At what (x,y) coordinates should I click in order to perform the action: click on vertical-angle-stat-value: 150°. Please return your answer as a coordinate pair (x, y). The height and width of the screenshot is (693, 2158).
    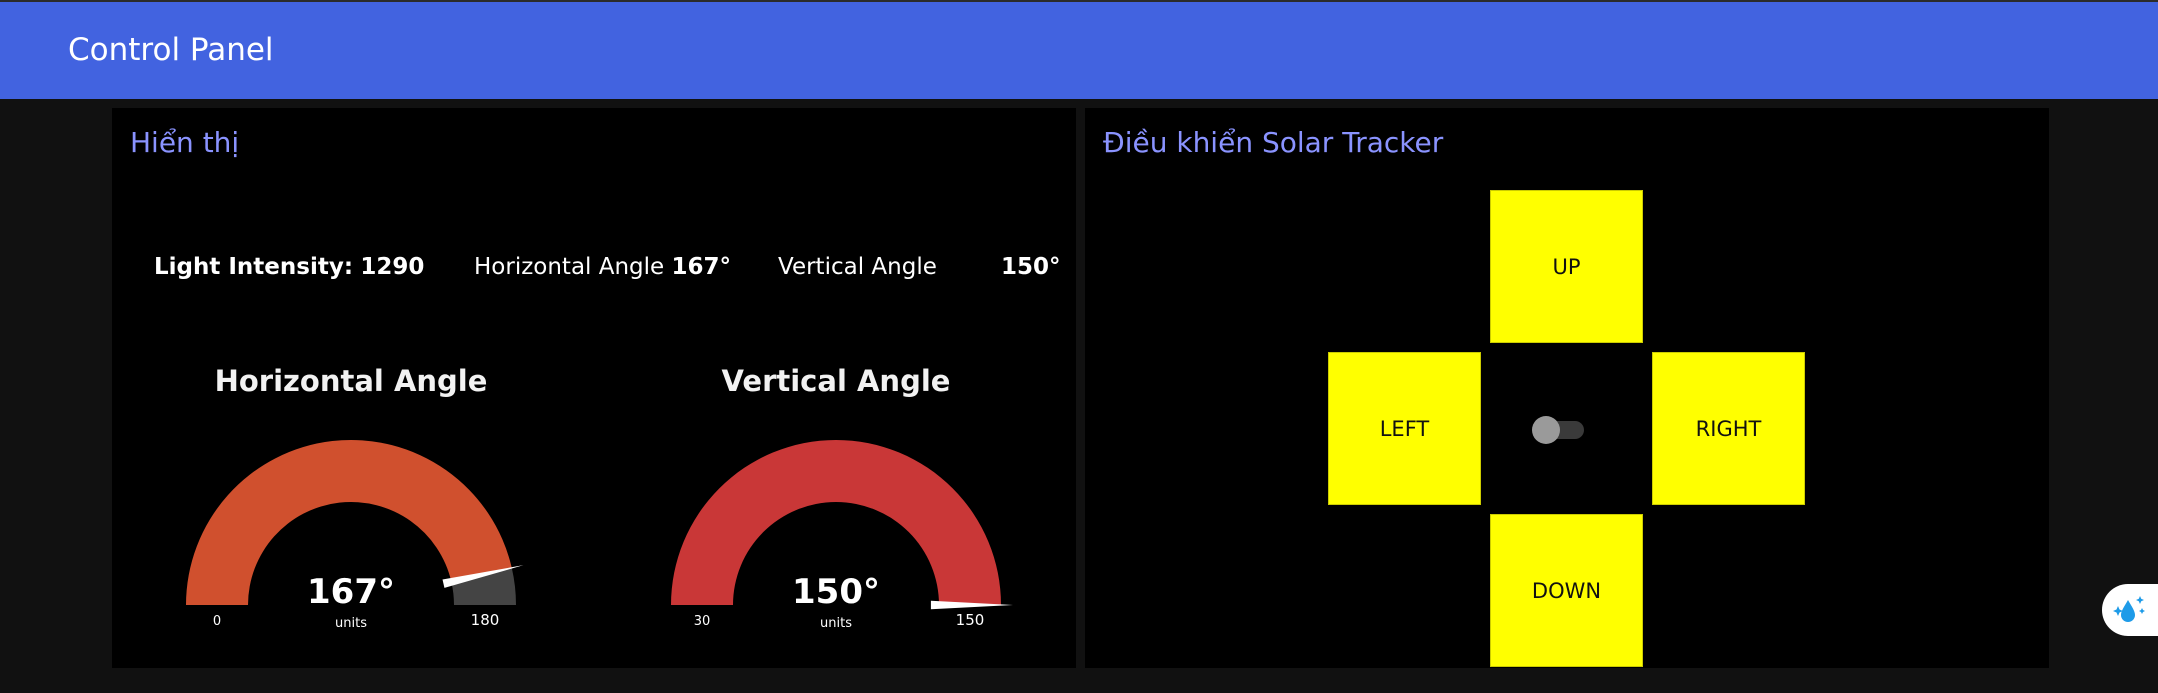
    Looking at the image, I should click on (1031, 267).